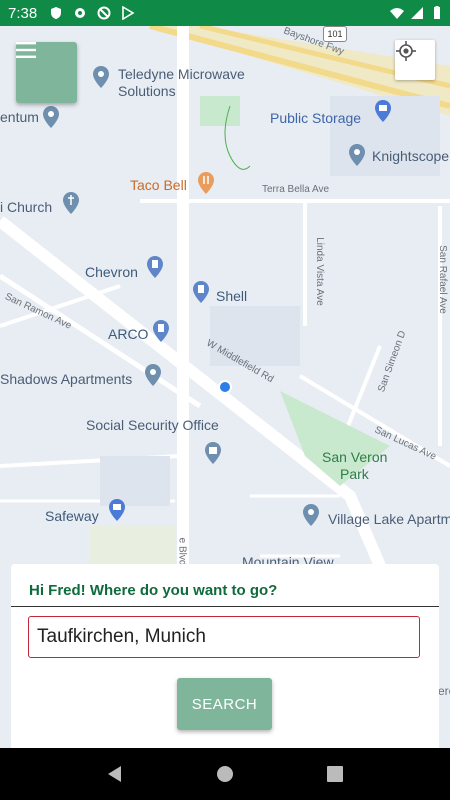  Describe the element at coordinates (26, 50) in the screenshot. I see `hamburger-menu-icon` at that location.